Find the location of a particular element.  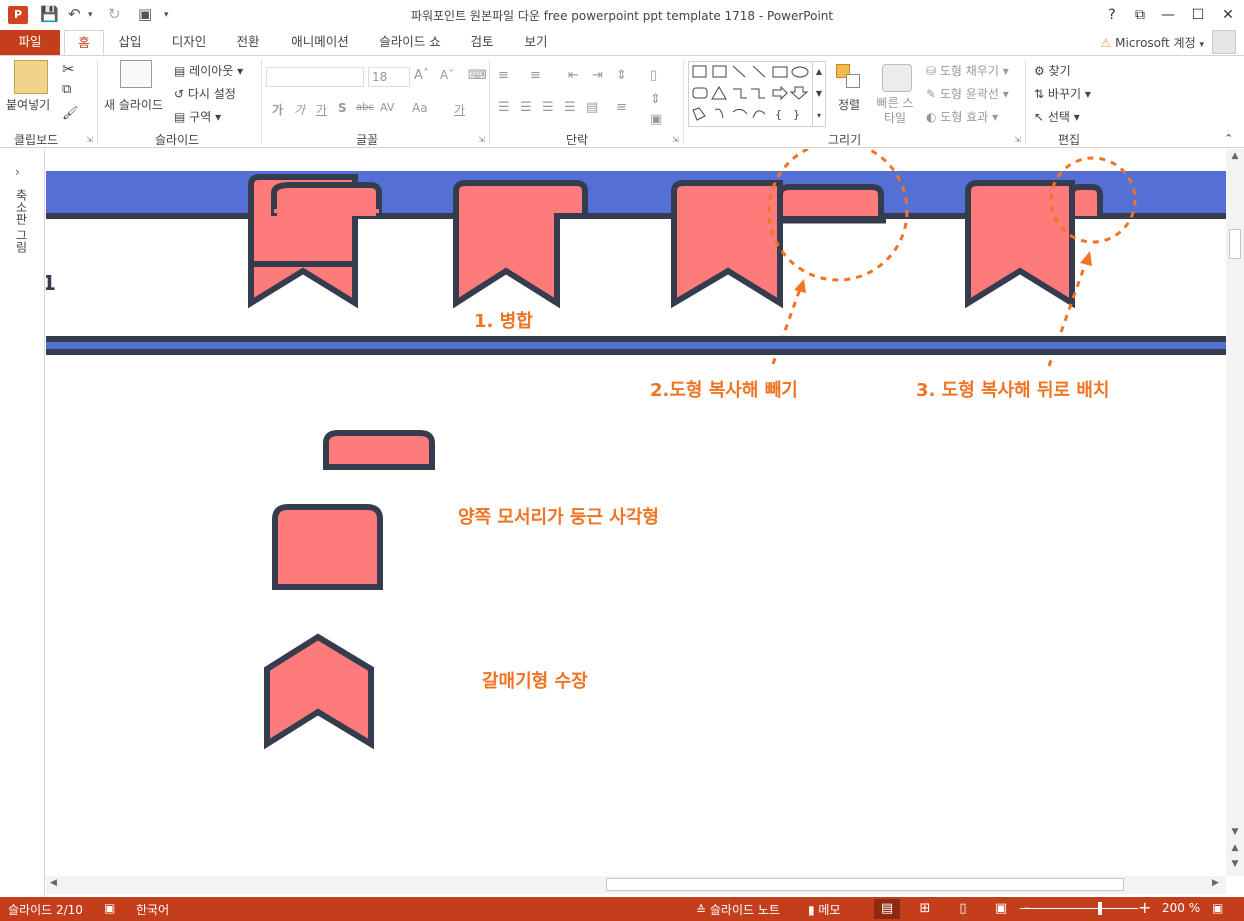

undo-icon: ↶ is located at coordinates (74, 14).